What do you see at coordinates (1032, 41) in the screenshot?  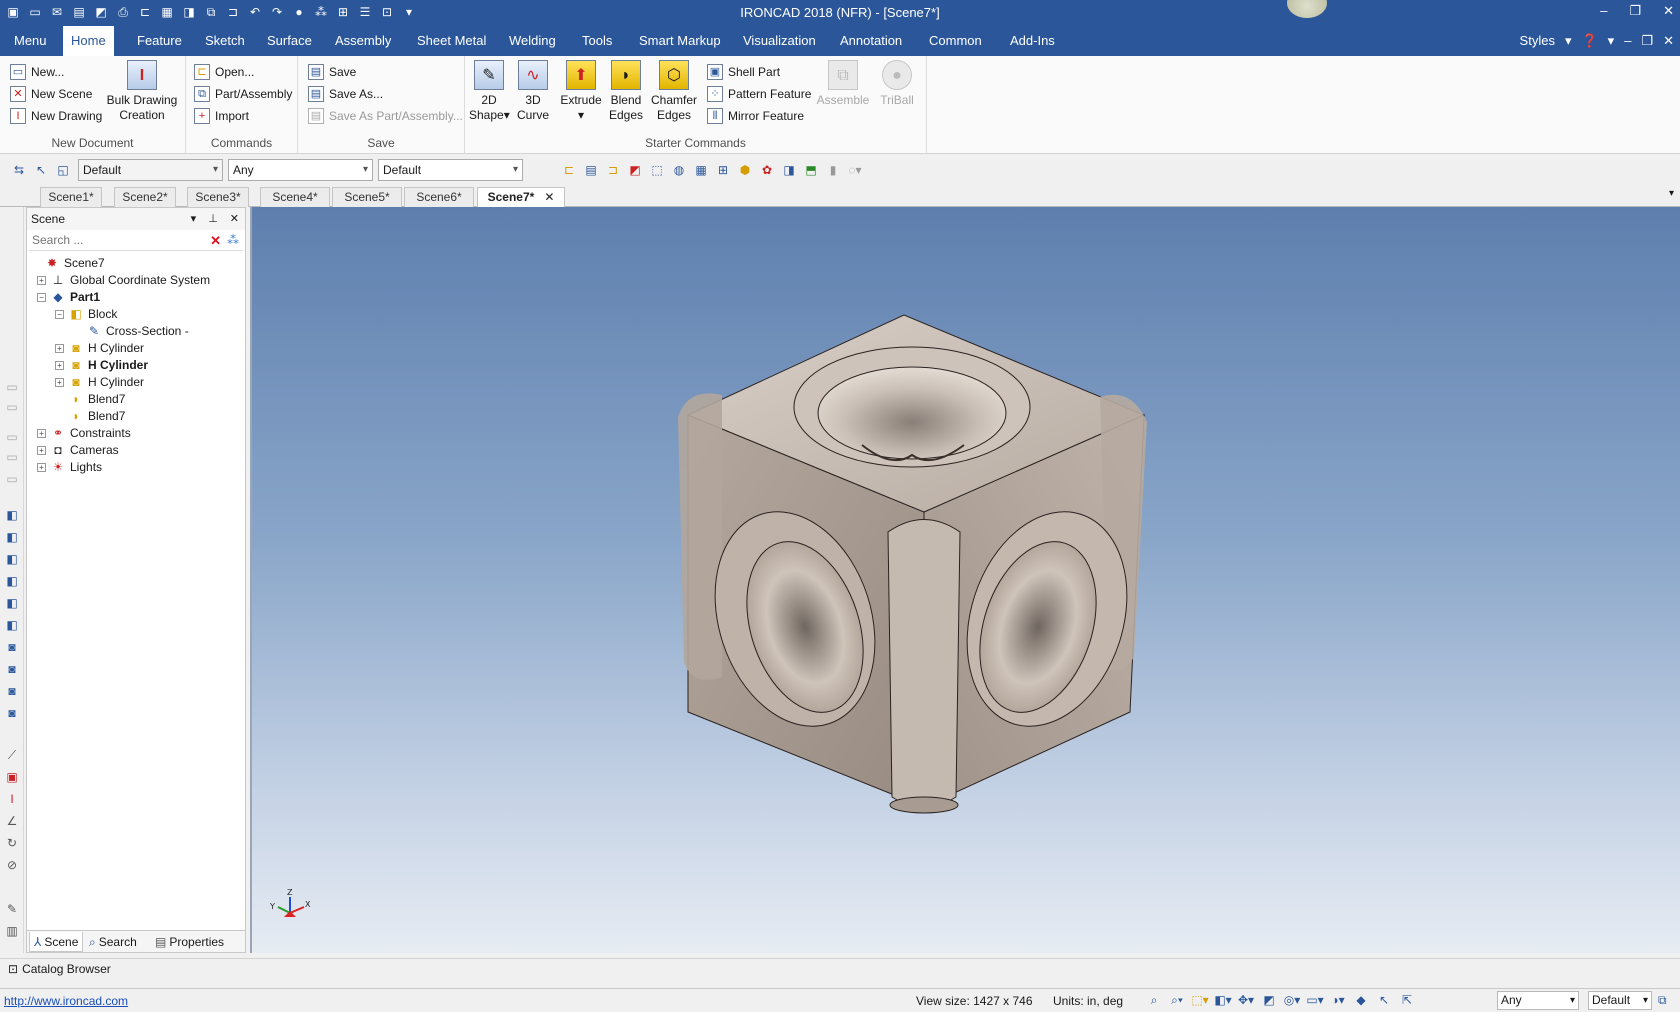 I see `tab-add-ins: Add-Ins` at bounding box center [1032, 41].